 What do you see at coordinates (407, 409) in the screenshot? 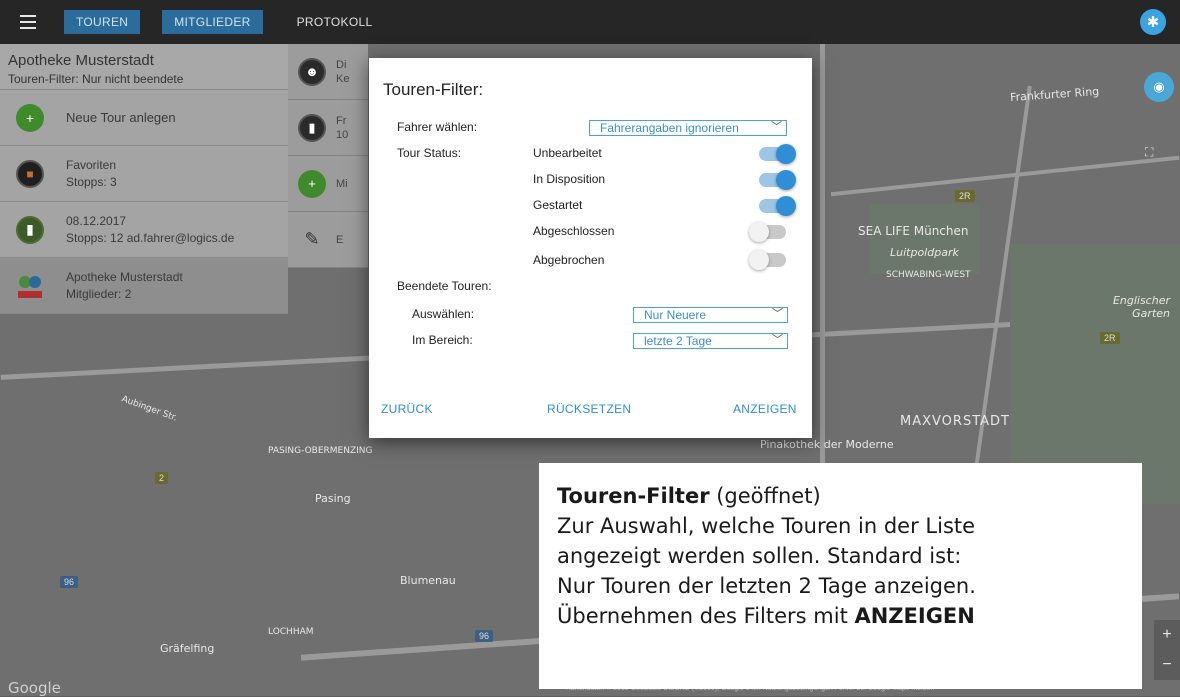
I see `back-button: ZURÜCK` at bounding box center [407, 409].